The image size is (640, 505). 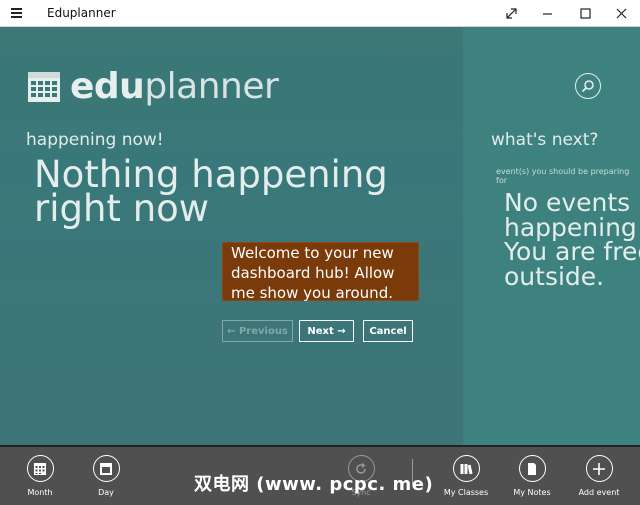 I want to click on month-button: Month, so click(x=40, y=476).